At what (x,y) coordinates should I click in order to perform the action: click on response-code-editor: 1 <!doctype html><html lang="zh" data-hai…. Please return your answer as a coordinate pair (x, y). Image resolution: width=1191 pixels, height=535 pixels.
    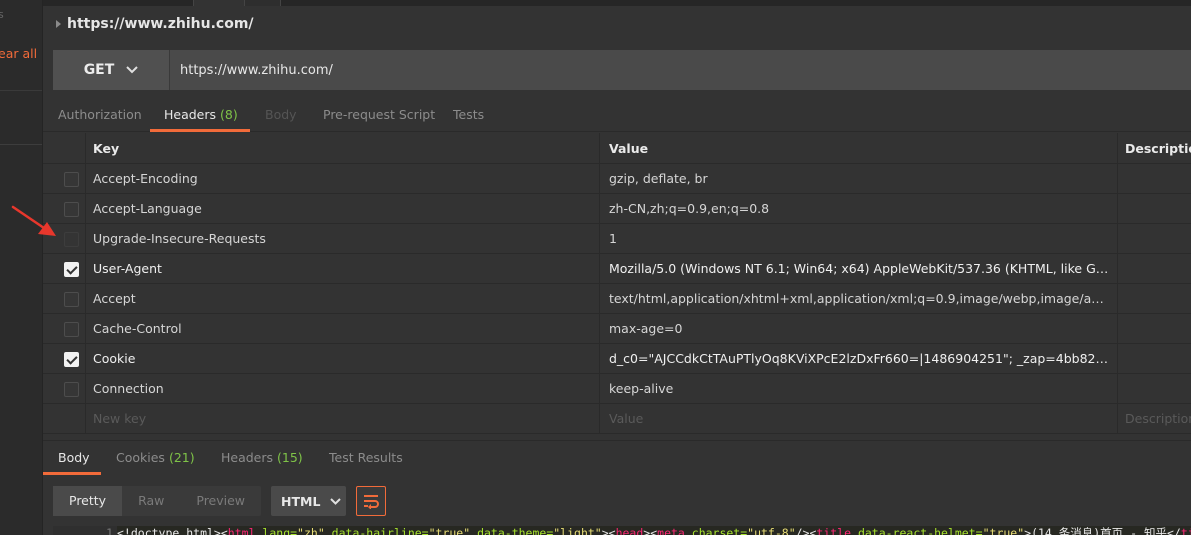
    Looking at the image, I should click on (622, 530).